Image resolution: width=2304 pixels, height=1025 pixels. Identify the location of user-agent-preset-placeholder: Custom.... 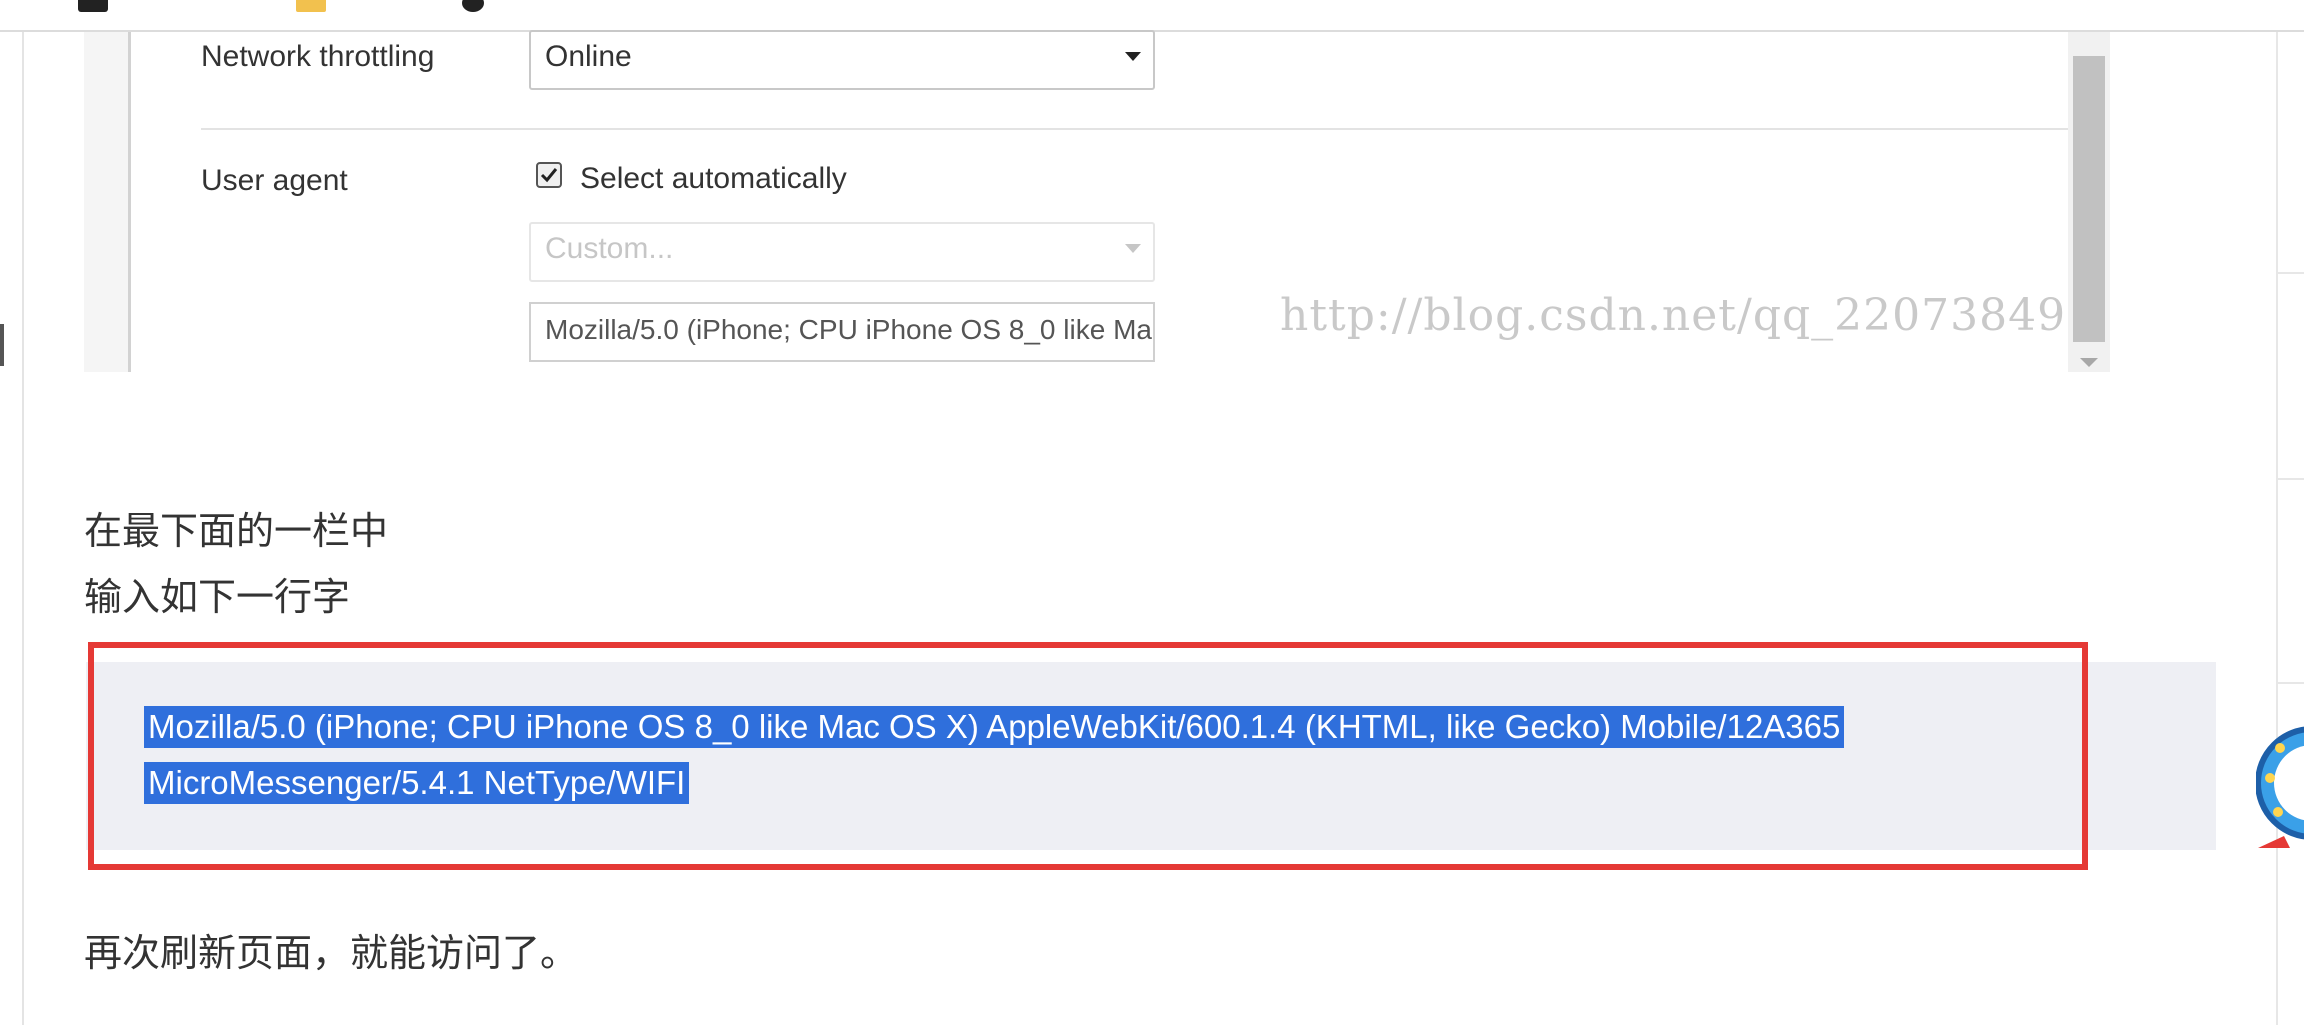
(609, 248).